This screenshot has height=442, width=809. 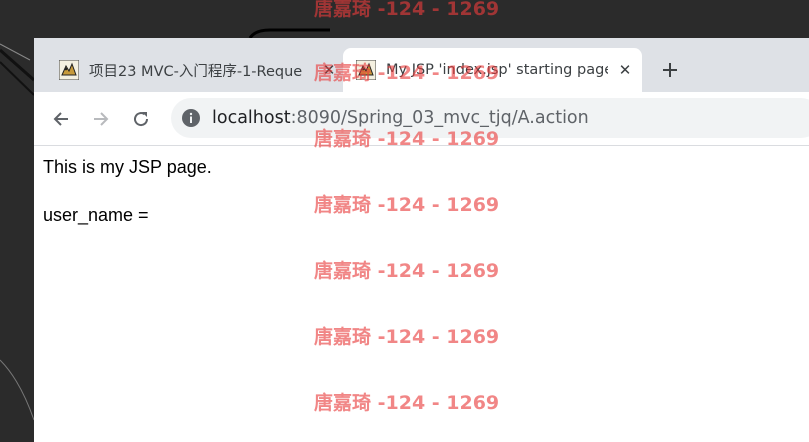 What do you see at coordinates (96, 215) in the screenshot?
I see `user-name-line: user_name =` at bounding box center [96, 215].